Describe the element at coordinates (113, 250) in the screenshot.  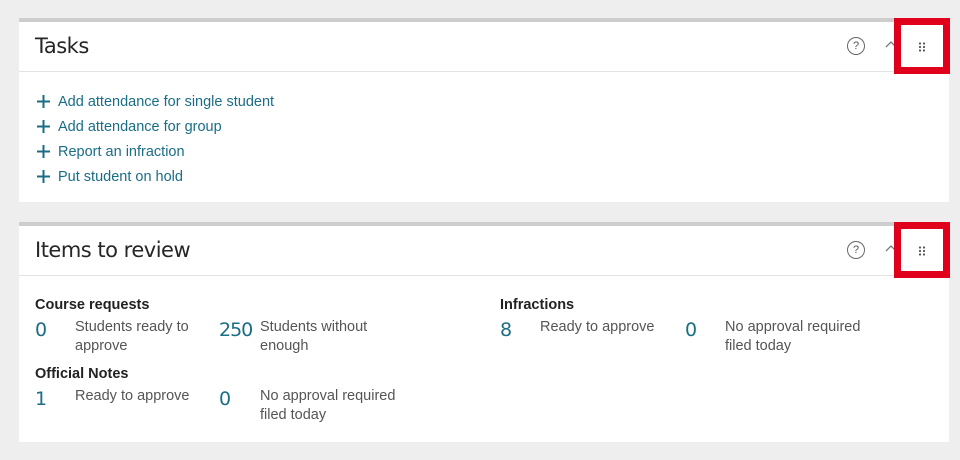
I see `review-panel-title: Items to review` at that location.